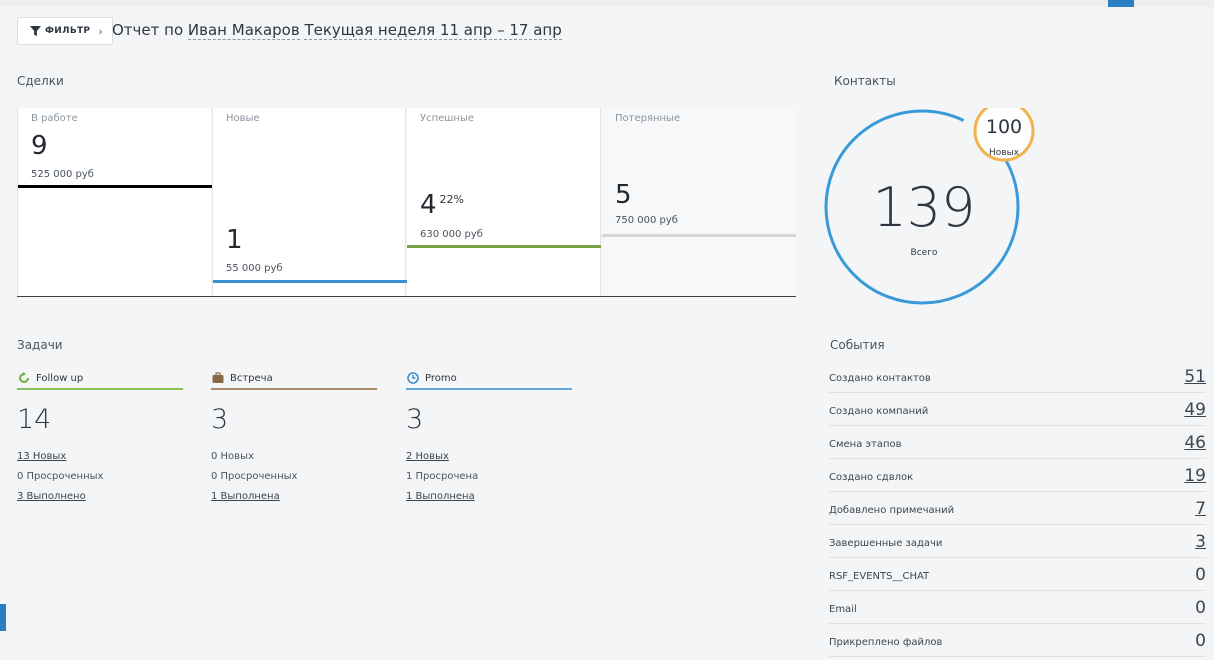 This screenshot has height=660, width=1214. What do you see at coordinates (886, 642) in the screenshot?
I see `event-name: Прикреплено файлов` at bounding box center [886, 642].